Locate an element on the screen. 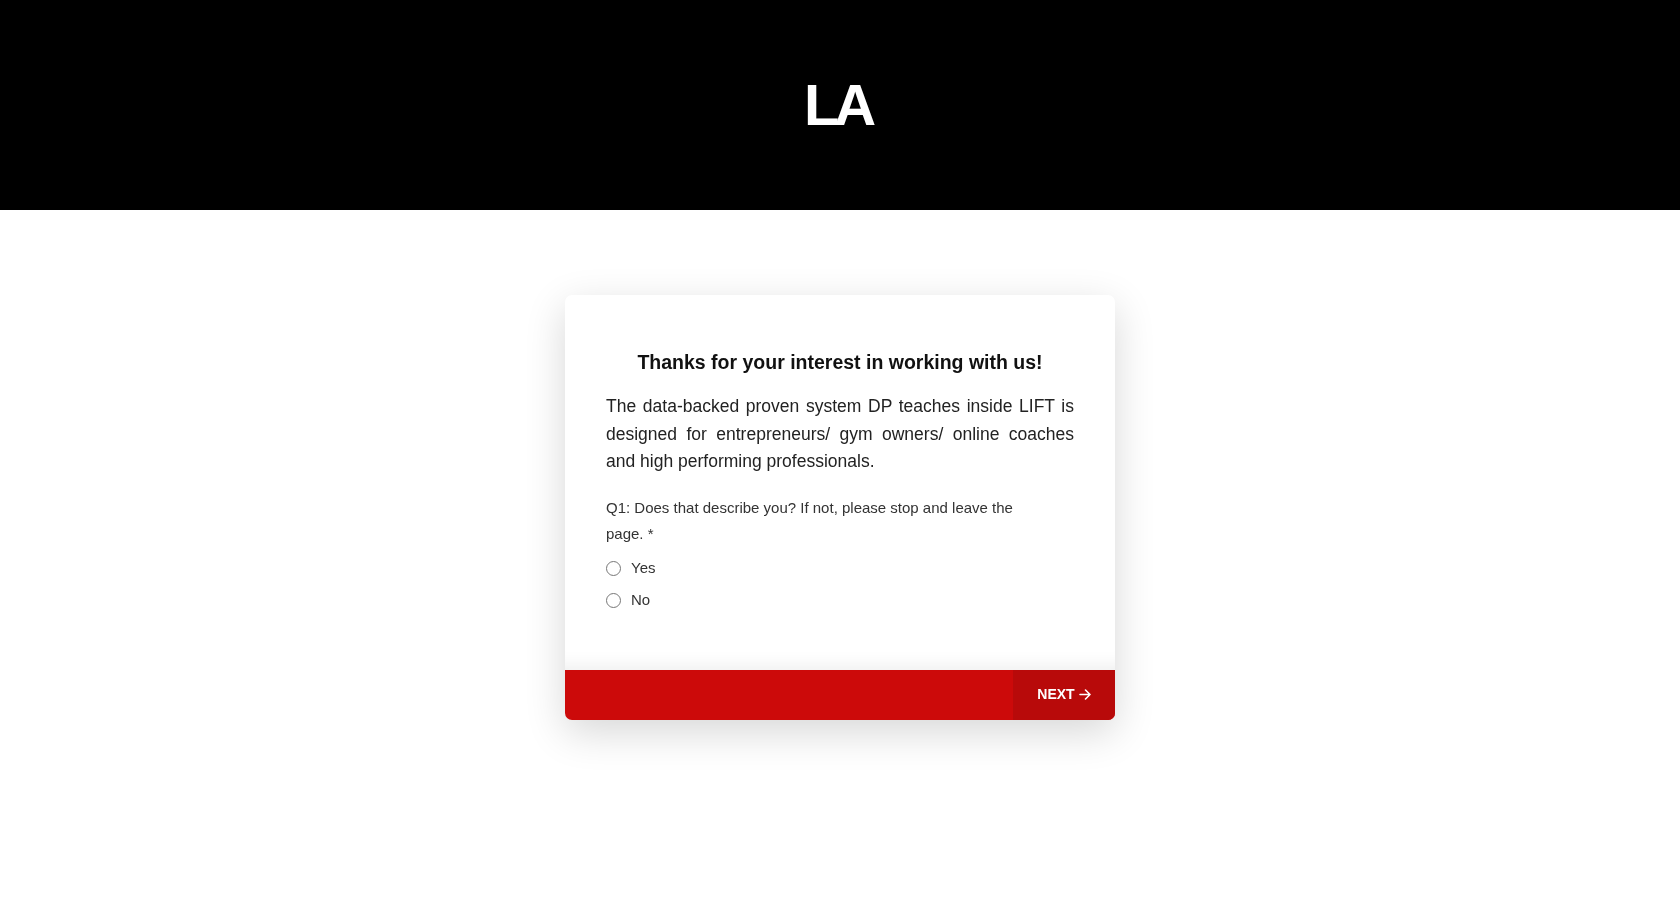 The height and width of the screenshot is (915, 1680). next-button: NEXT is located at coordinates (1064, 694).